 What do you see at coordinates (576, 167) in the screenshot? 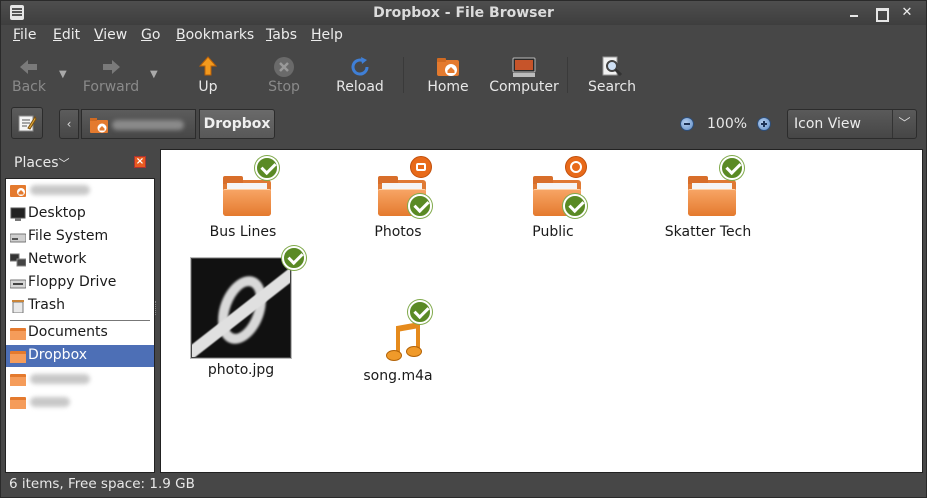
I see `public-globe-emblem-icon` at bounding box center [576, 167].